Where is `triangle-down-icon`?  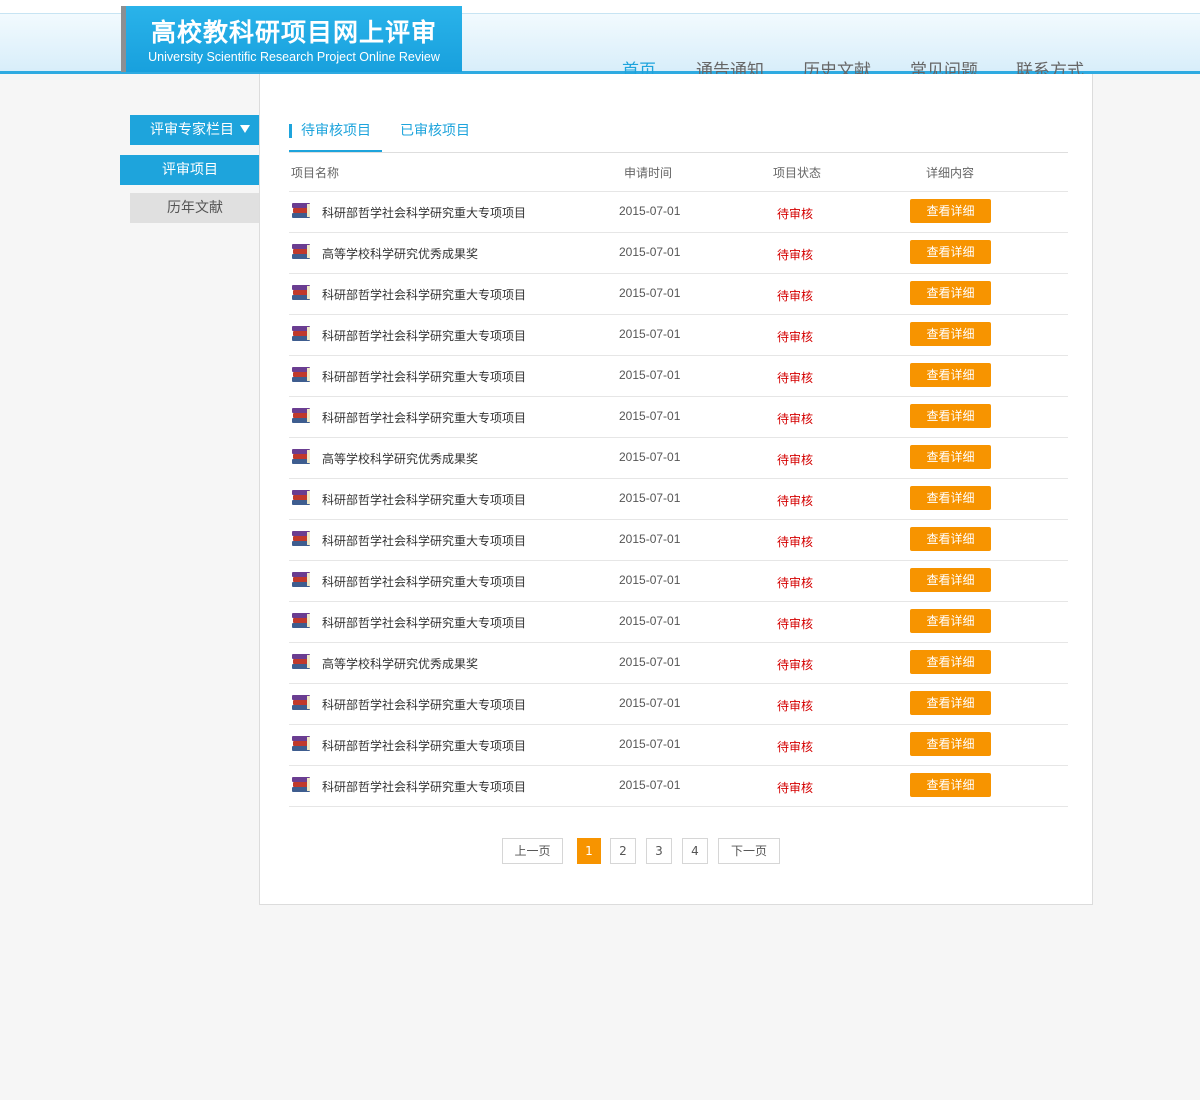 triangle-down-icon is located at coordinates (245, 129).